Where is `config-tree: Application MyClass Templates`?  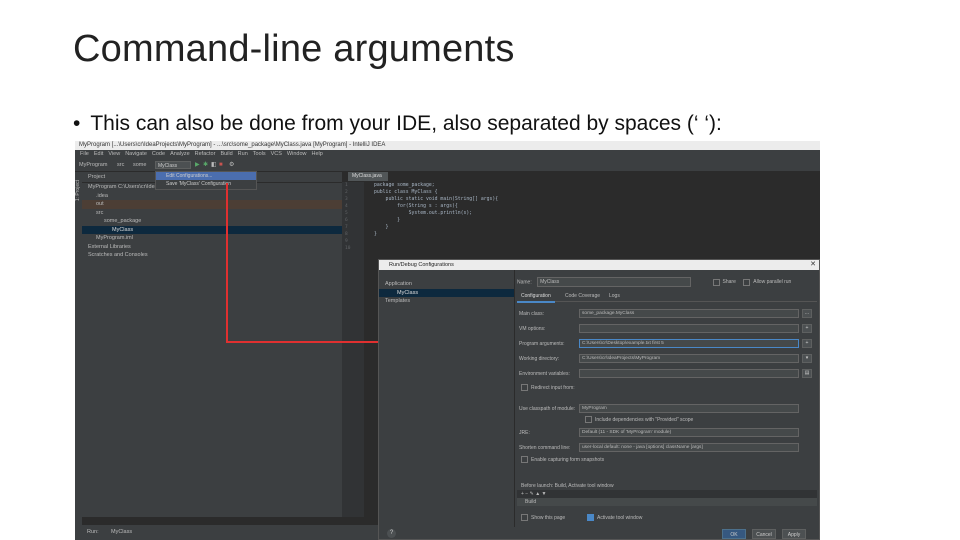
config-tree: Application MyClass Templates is located at coordinates (447, 398).